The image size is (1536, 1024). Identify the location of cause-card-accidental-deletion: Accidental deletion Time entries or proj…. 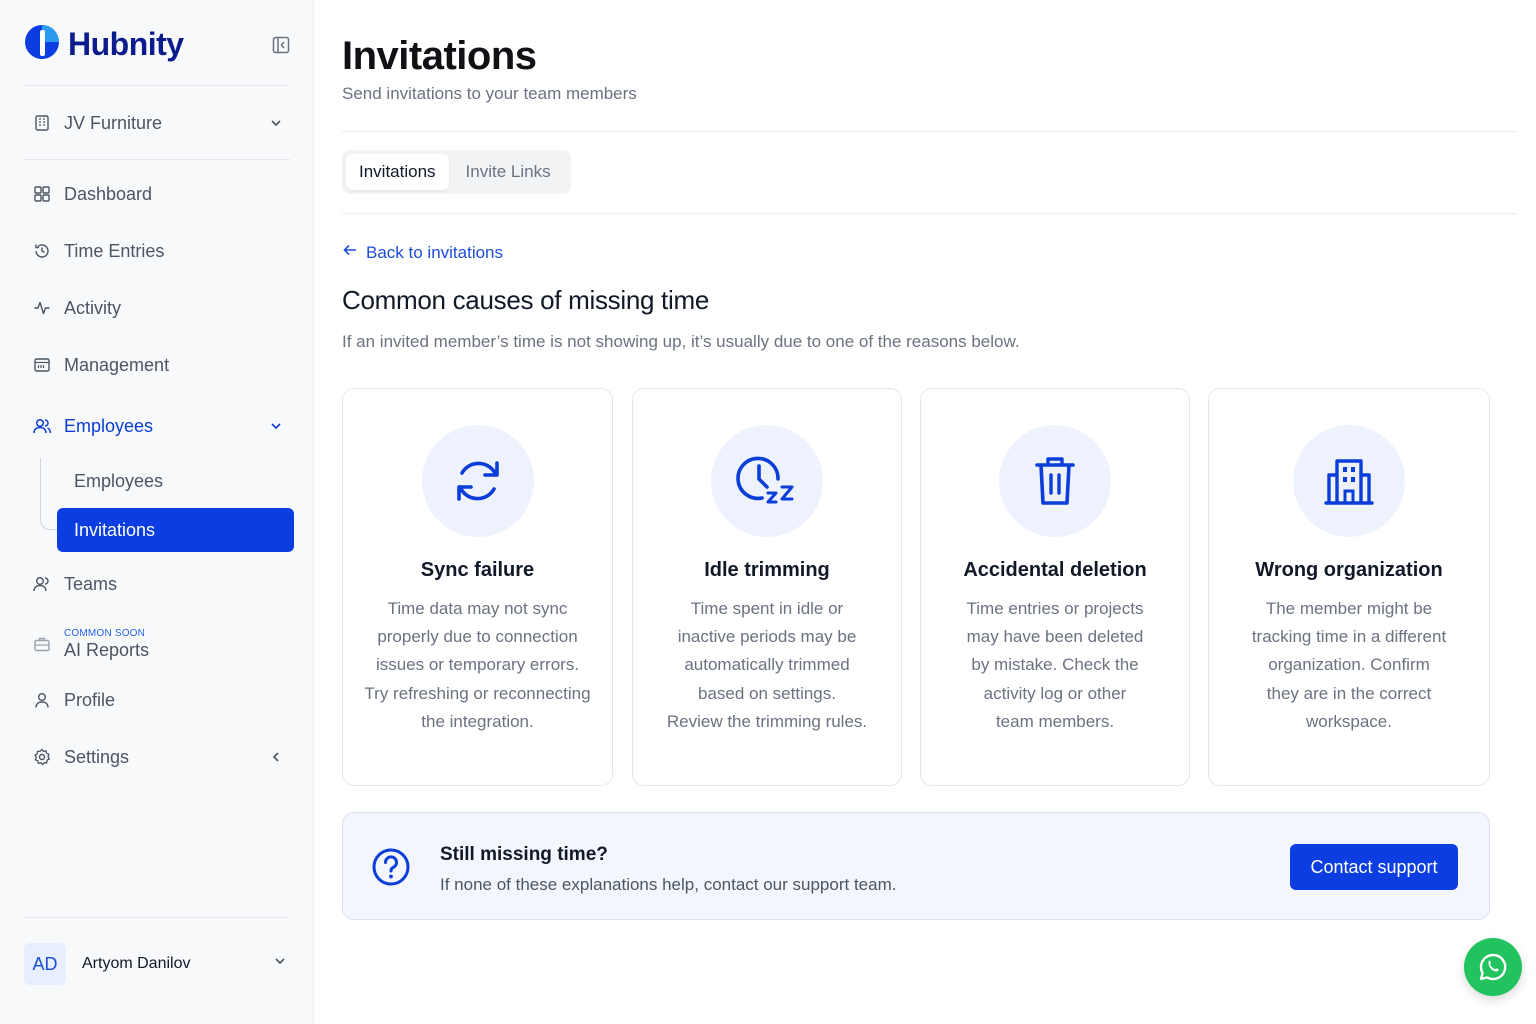
(1055, 587).